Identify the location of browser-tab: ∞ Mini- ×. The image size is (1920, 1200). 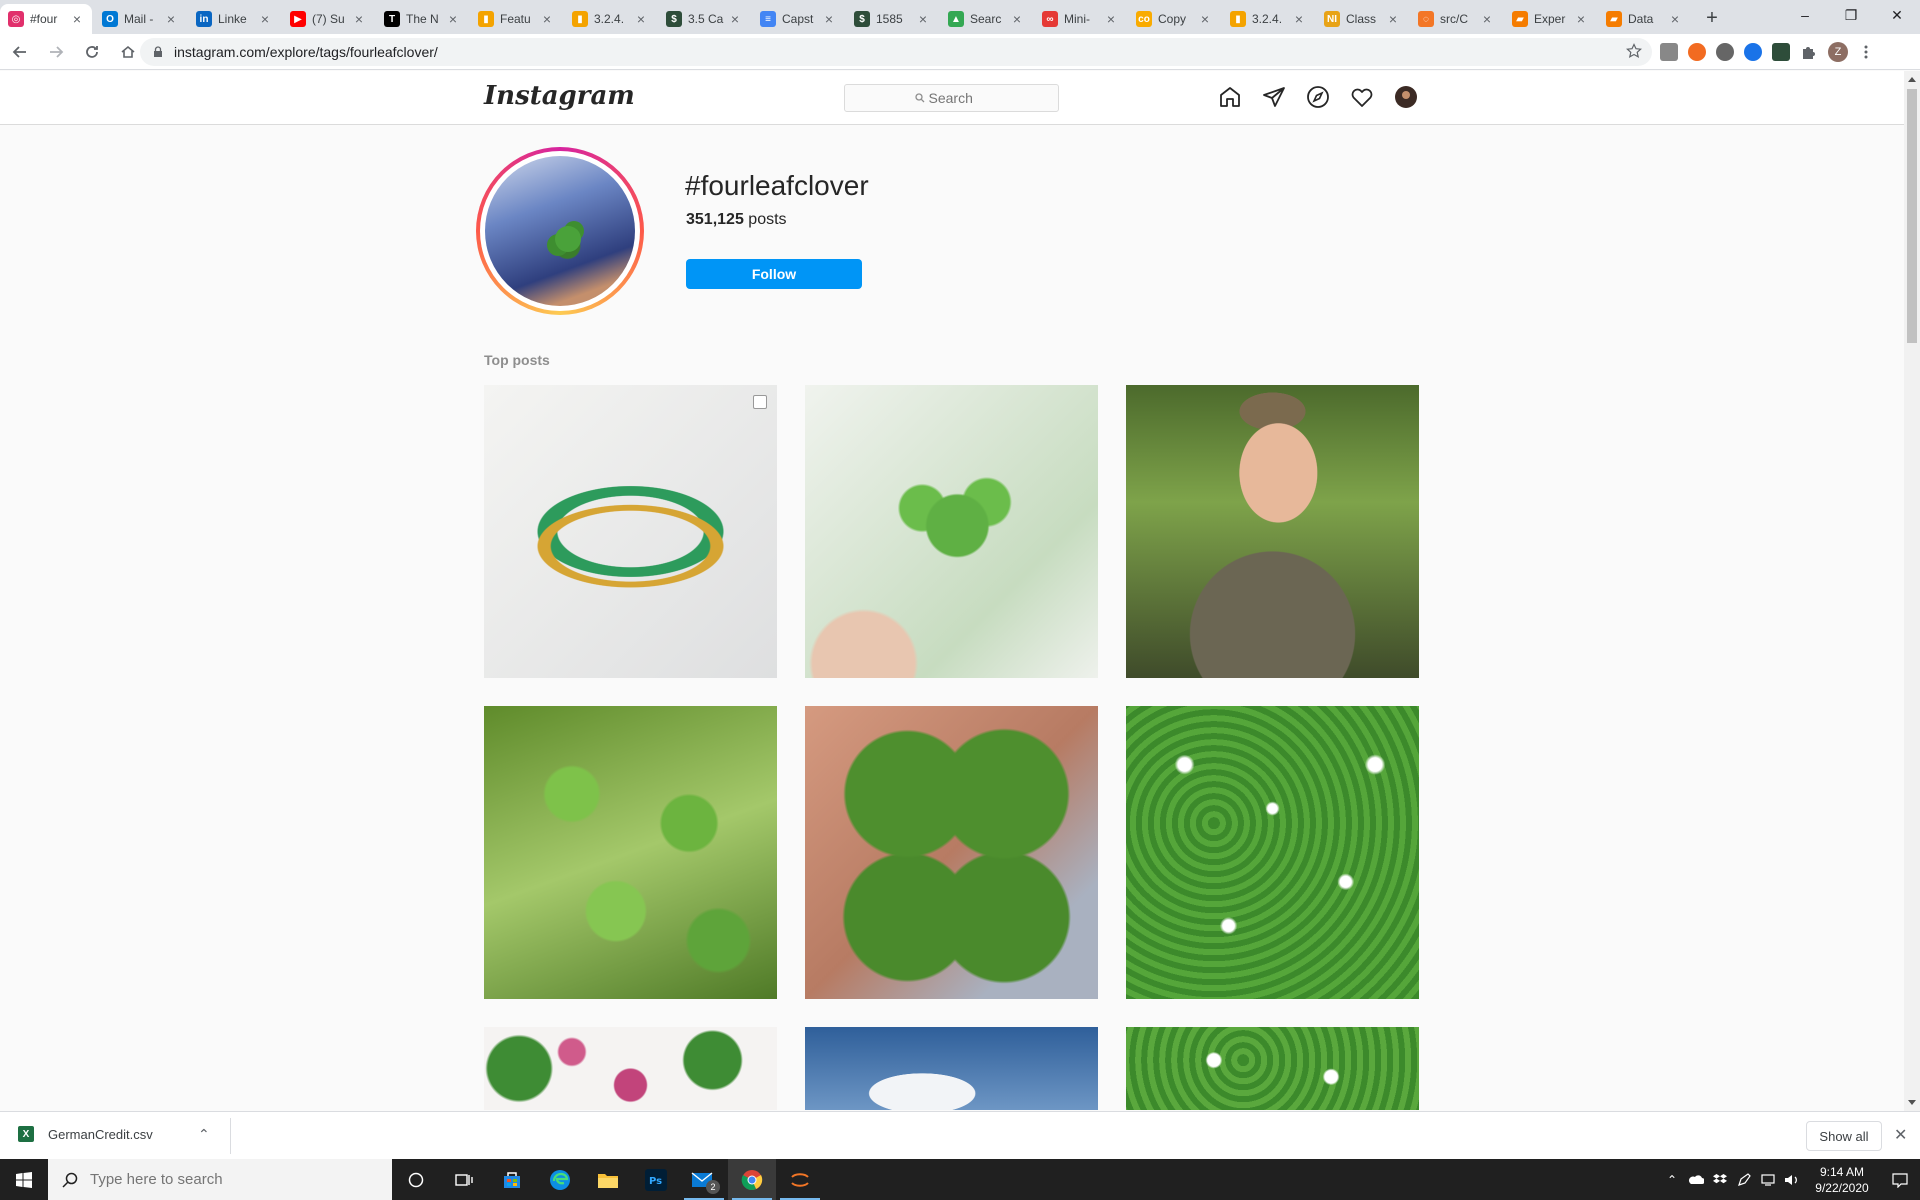
(1080, 19).